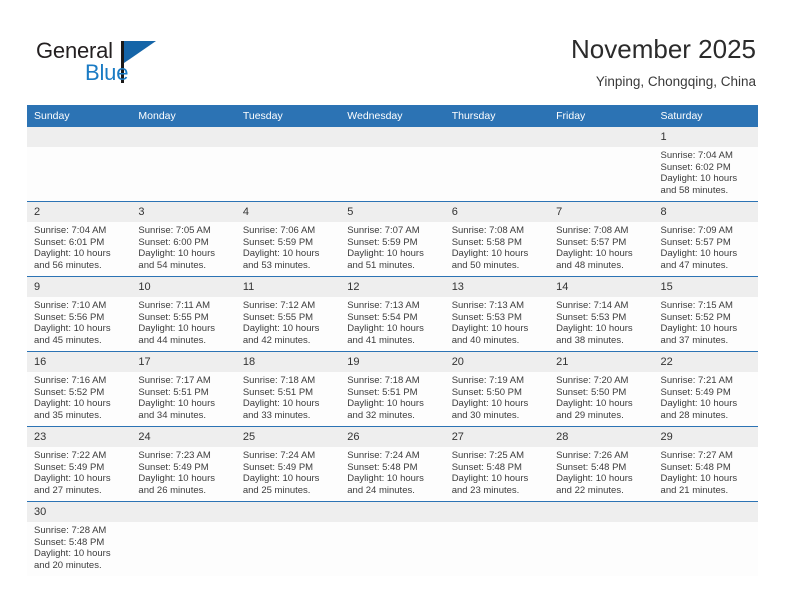 This screenshot has height=612, width=792. What do you see at coordinates (488, 230) in the screenshot?
I see `sunrise-text: Sunrise: 7:08 AM` at bounding box center [488, 230].